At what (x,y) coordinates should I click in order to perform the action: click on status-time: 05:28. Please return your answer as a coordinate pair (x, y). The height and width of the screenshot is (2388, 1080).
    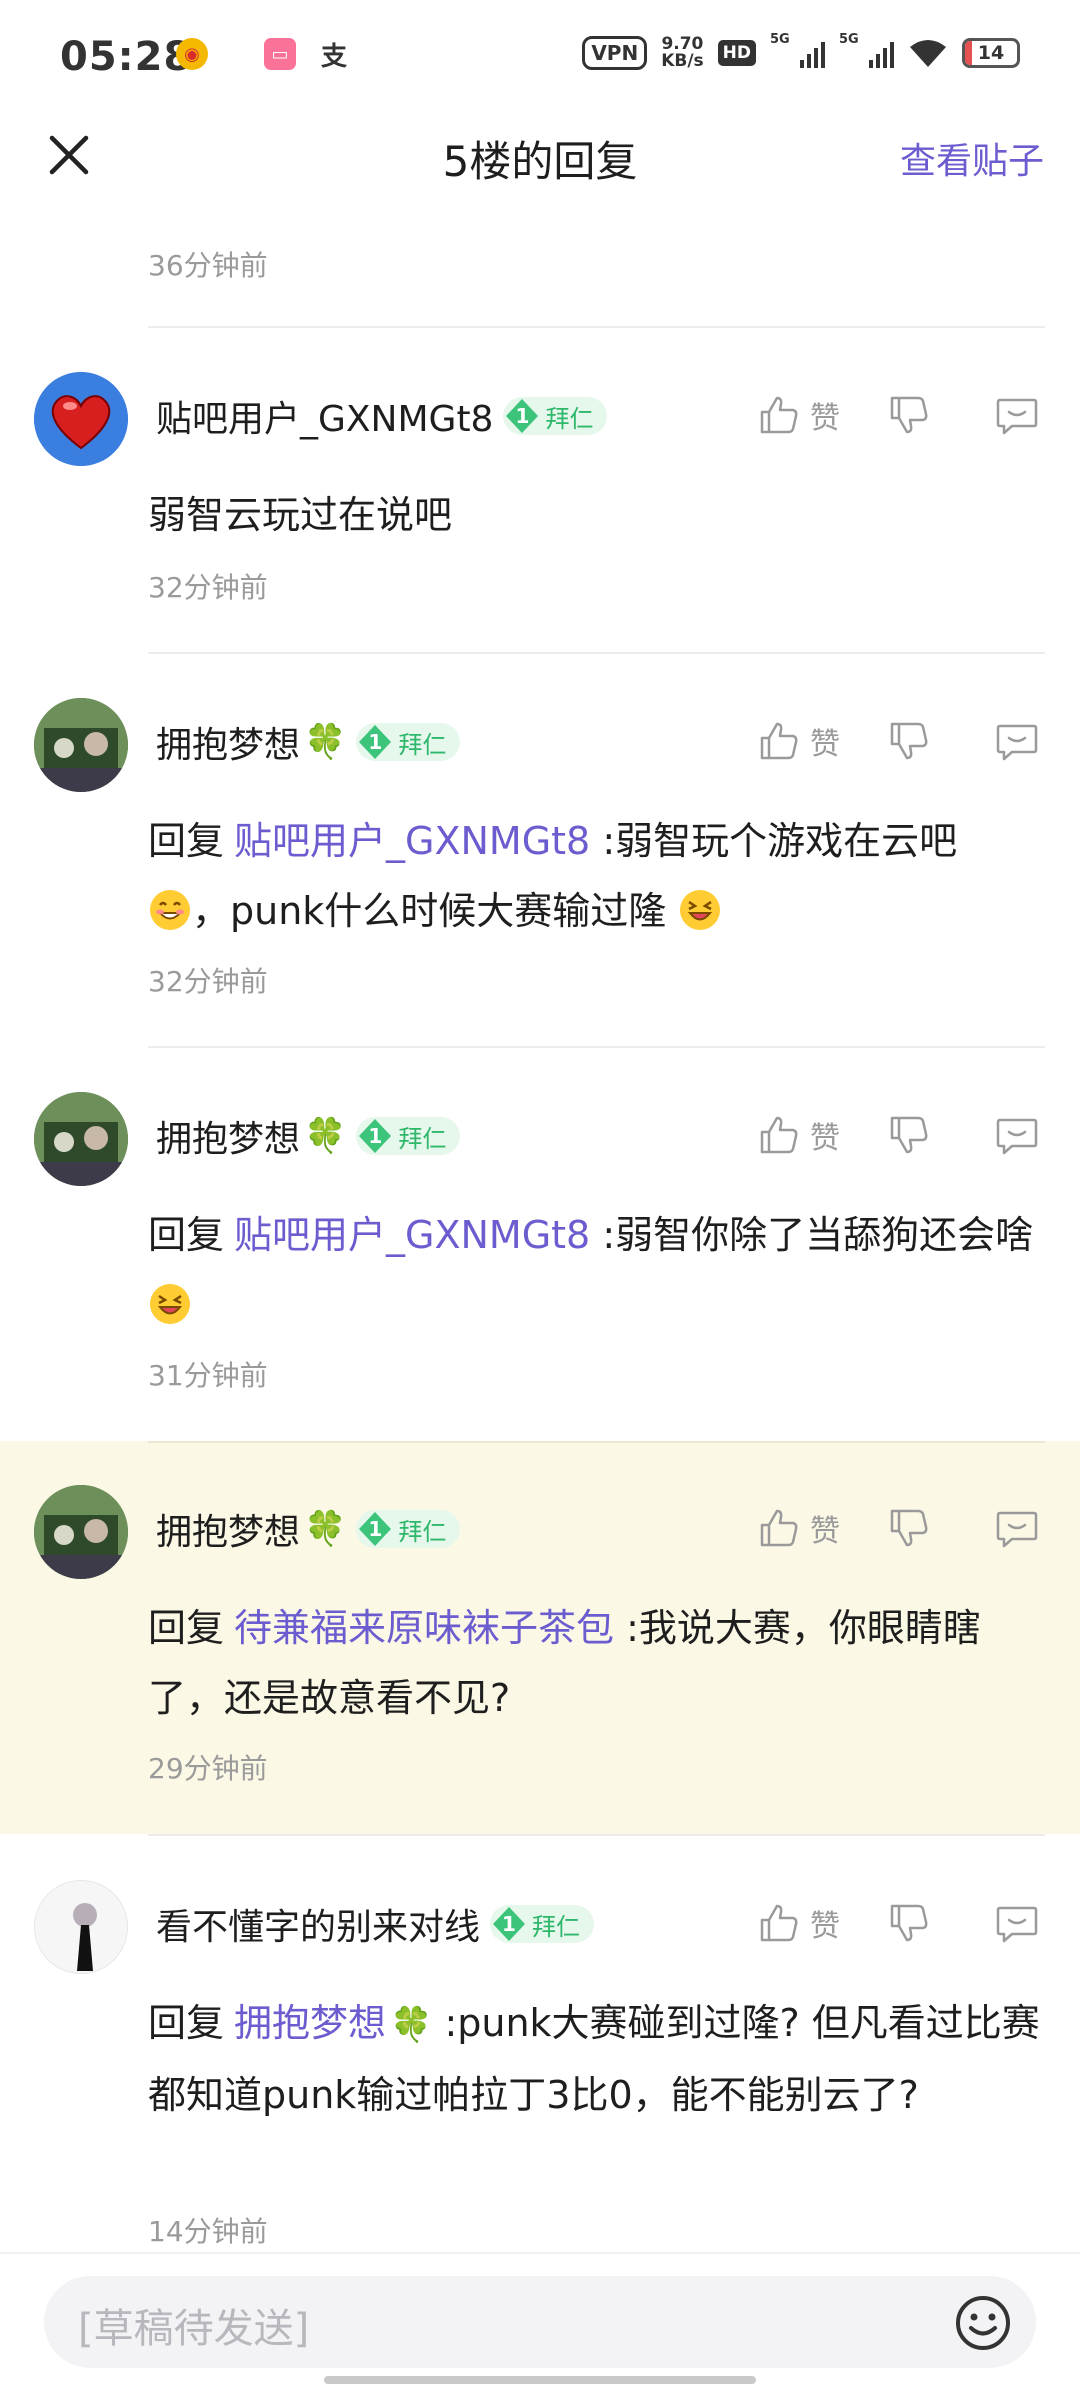
    Looking at the image, I should click on (126, 57).